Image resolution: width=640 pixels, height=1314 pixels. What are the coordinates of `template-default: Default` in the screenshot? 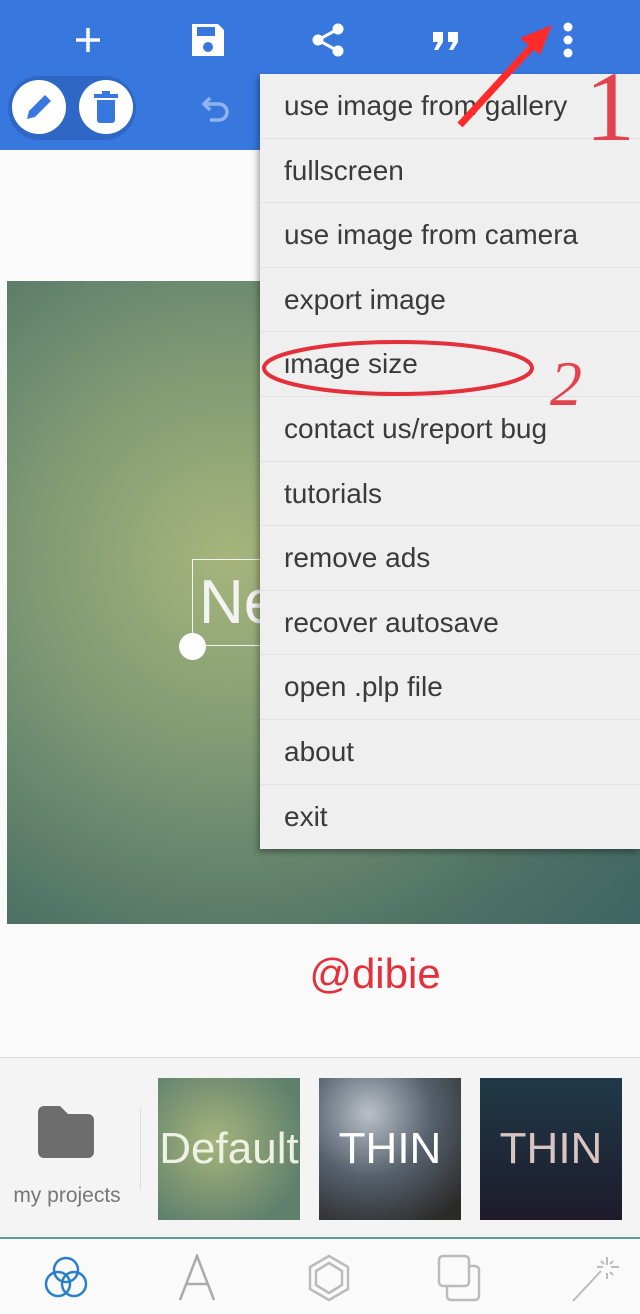 It's located at (229, 1149).